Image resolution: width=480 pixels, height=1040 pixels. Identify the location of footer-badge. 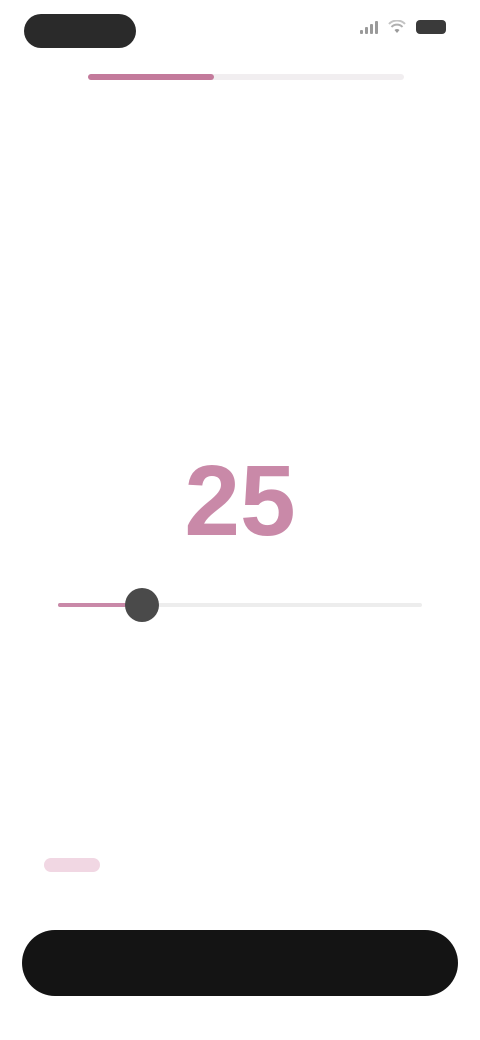
(72, 865).